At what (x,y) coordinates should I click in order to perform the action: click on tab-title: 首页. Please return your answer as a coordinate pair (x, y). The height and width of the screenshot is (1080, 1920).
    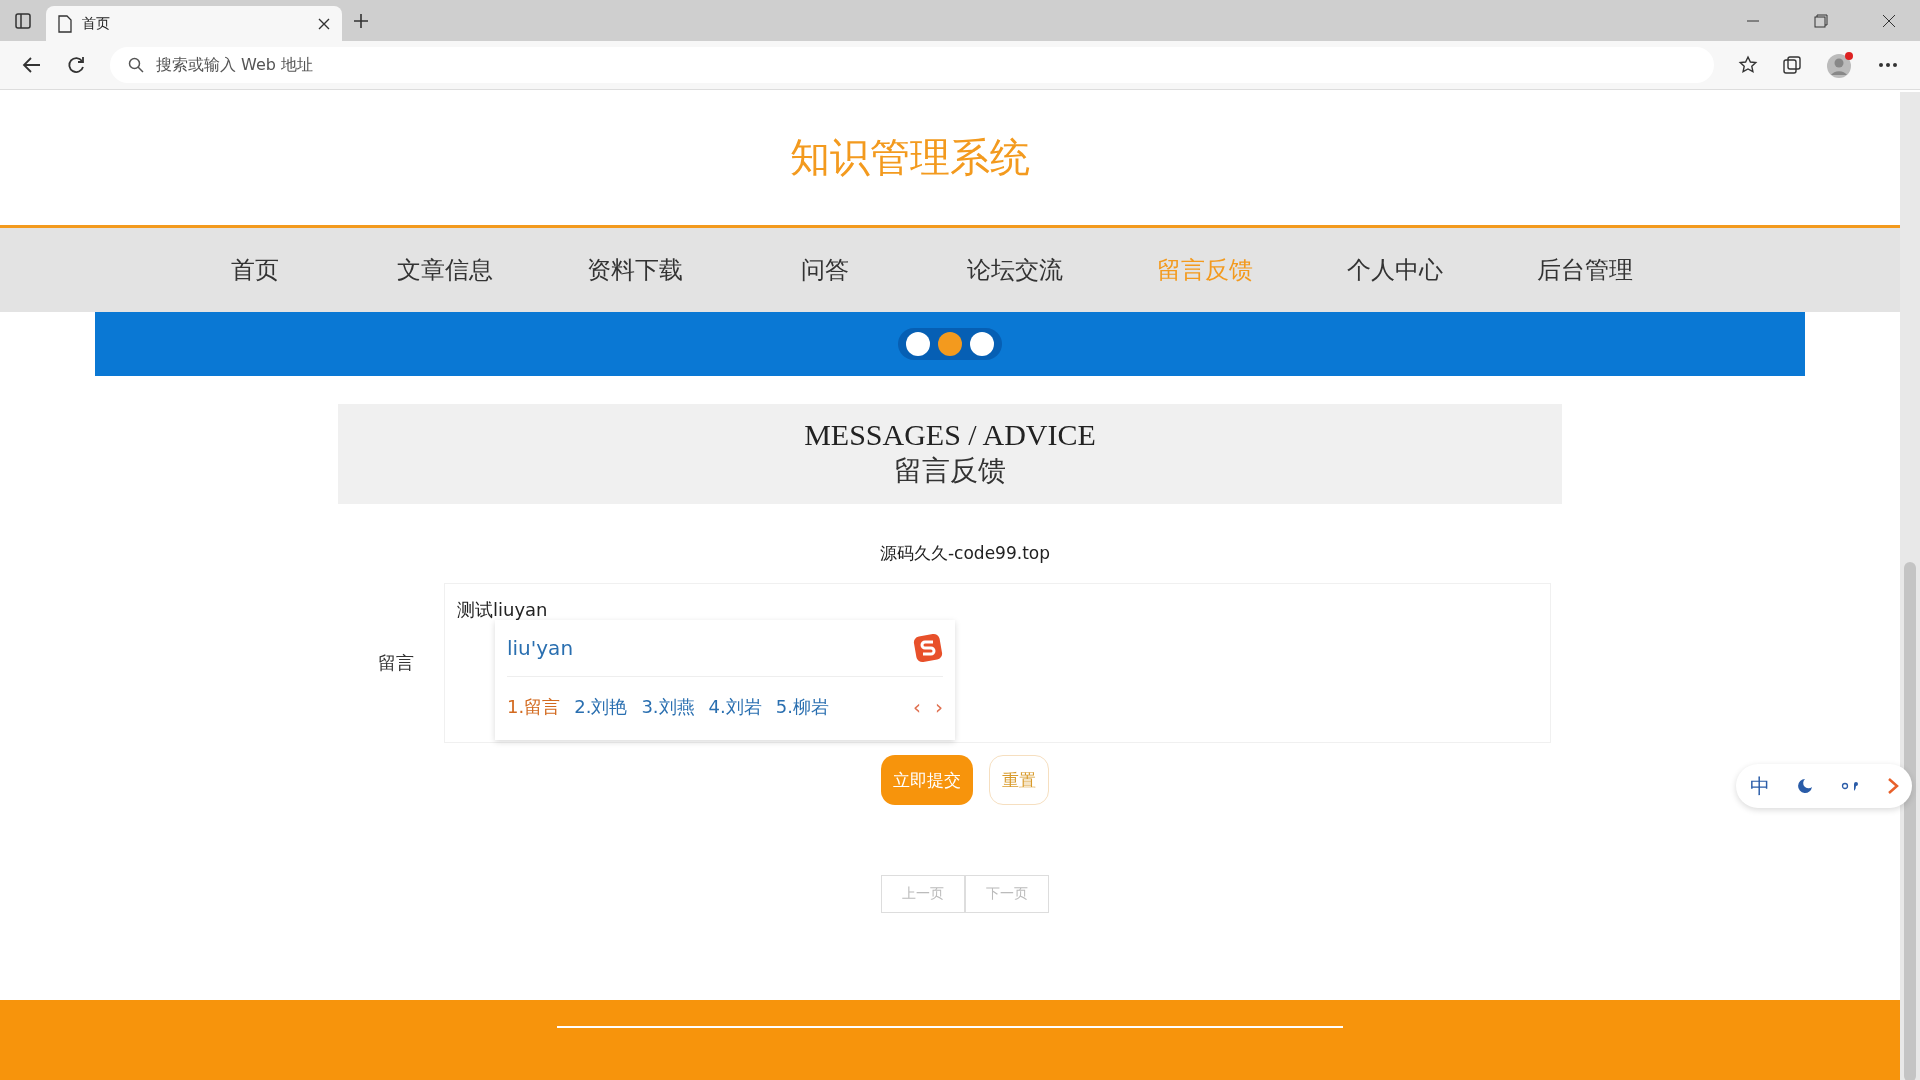
    Looking at the image, I should click on (96, 23).